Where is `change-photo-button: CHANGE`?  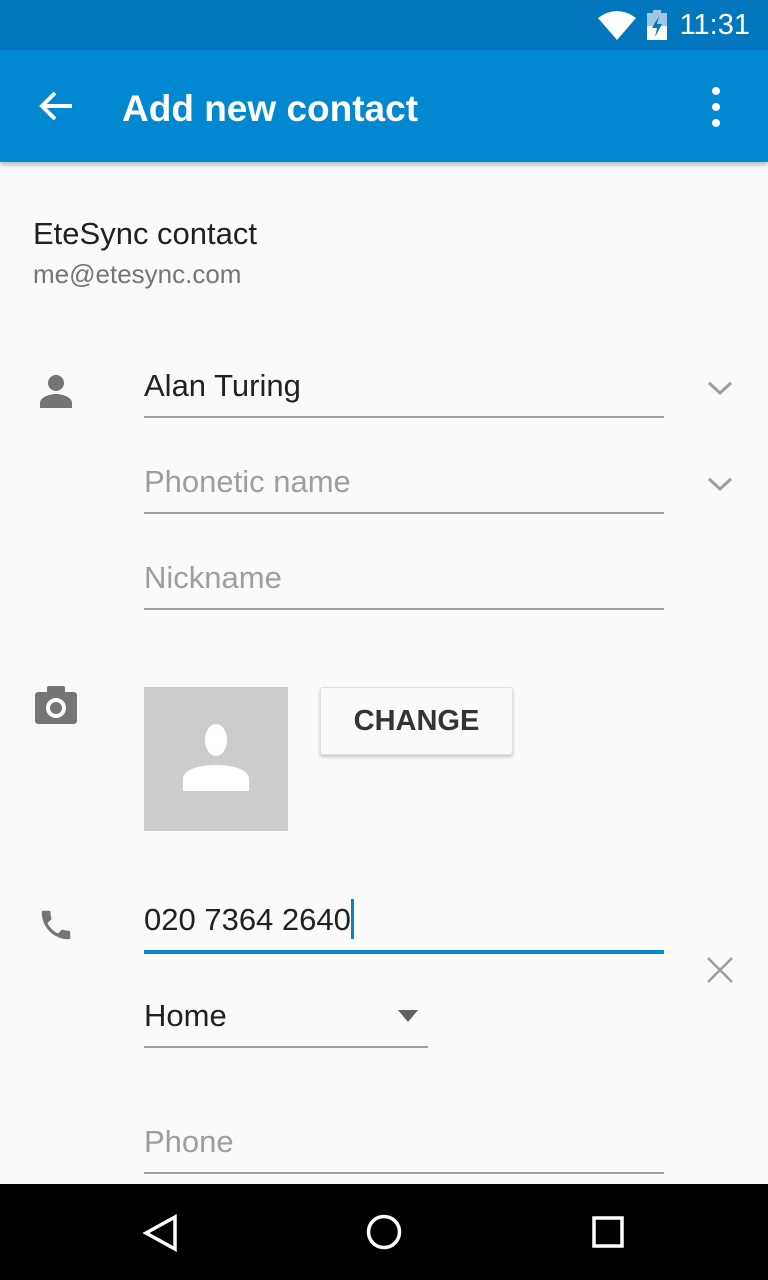 change-photo-button: CHANGE is located at coordinates (416, 721).